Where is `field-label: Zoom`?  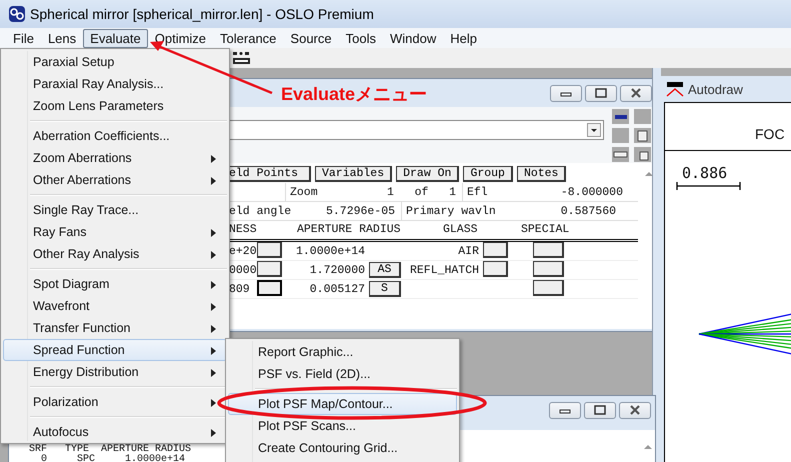
field-label: Zoom is located at coordinates (304, 192).